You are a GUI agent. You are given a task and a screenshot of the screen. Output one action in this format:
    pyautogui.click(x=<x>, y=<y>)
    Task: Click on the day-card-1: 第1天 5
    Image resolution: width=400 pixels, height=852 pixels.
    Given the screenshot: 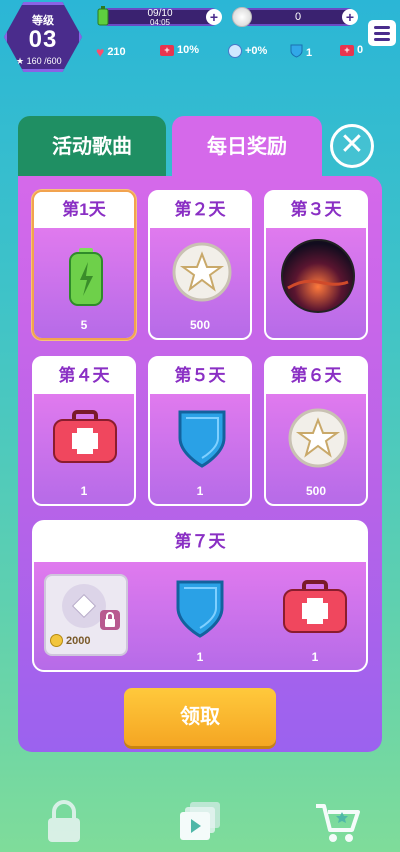 What is the action you would take?
    pyautogui.click(x=84, y=265)
    